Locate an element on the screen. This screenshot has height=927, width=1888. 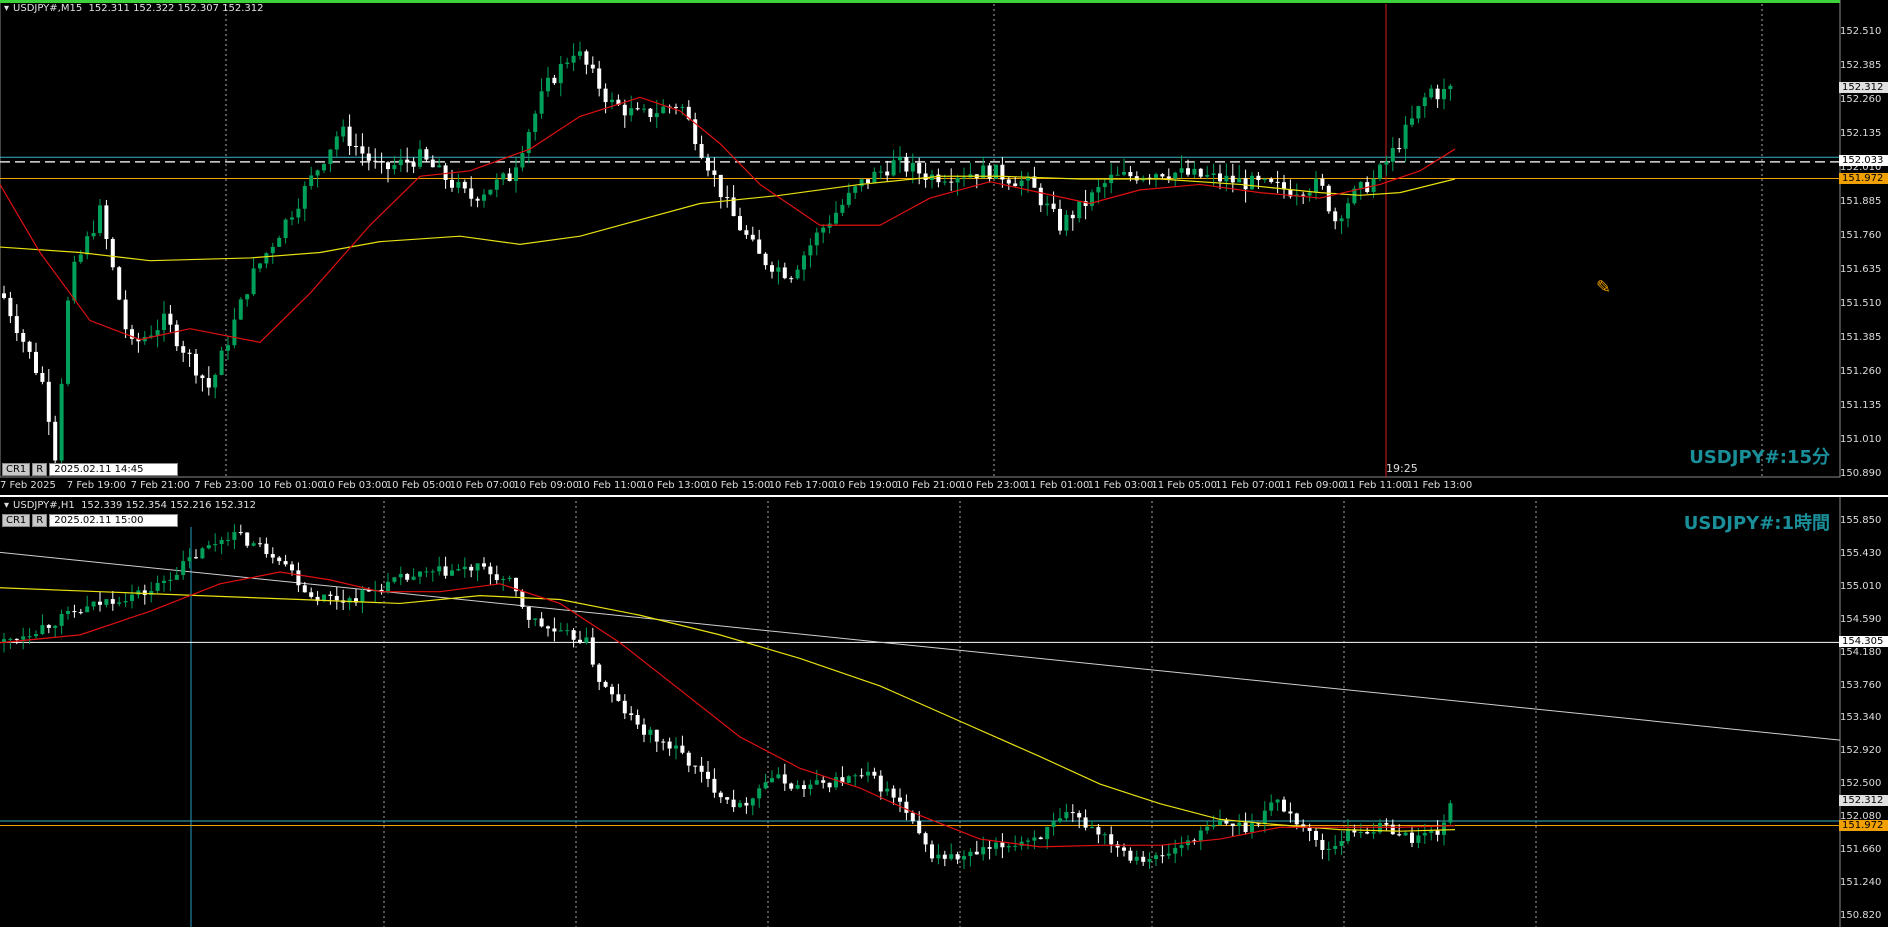
price-tick-label: 155.850 is located at coordinates (1861, 520).